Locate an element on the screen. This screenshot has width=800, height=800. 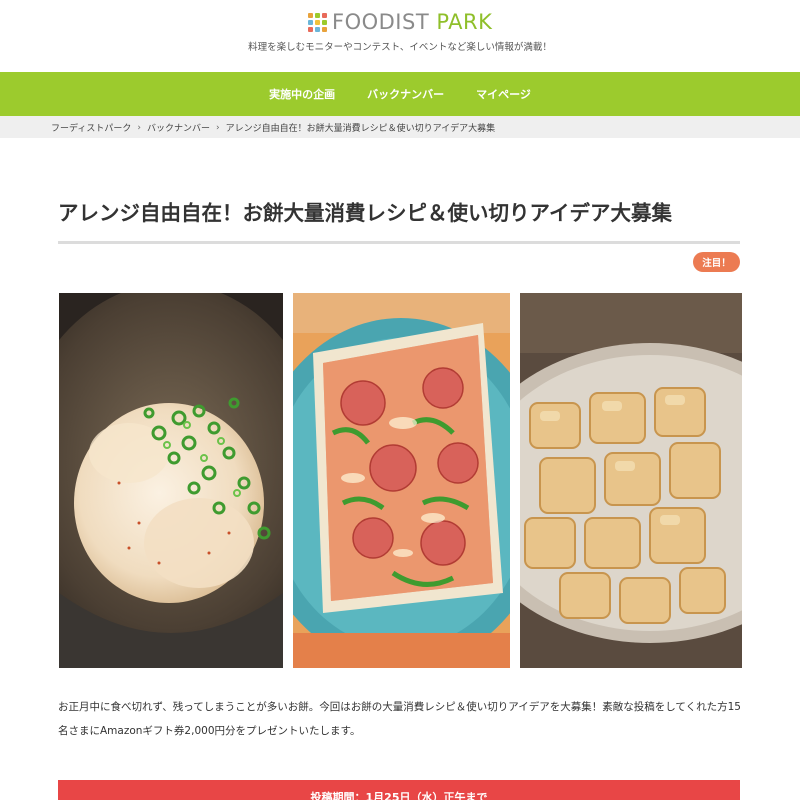
featured-badge: 注目！ is located at coordinates (716, 262).